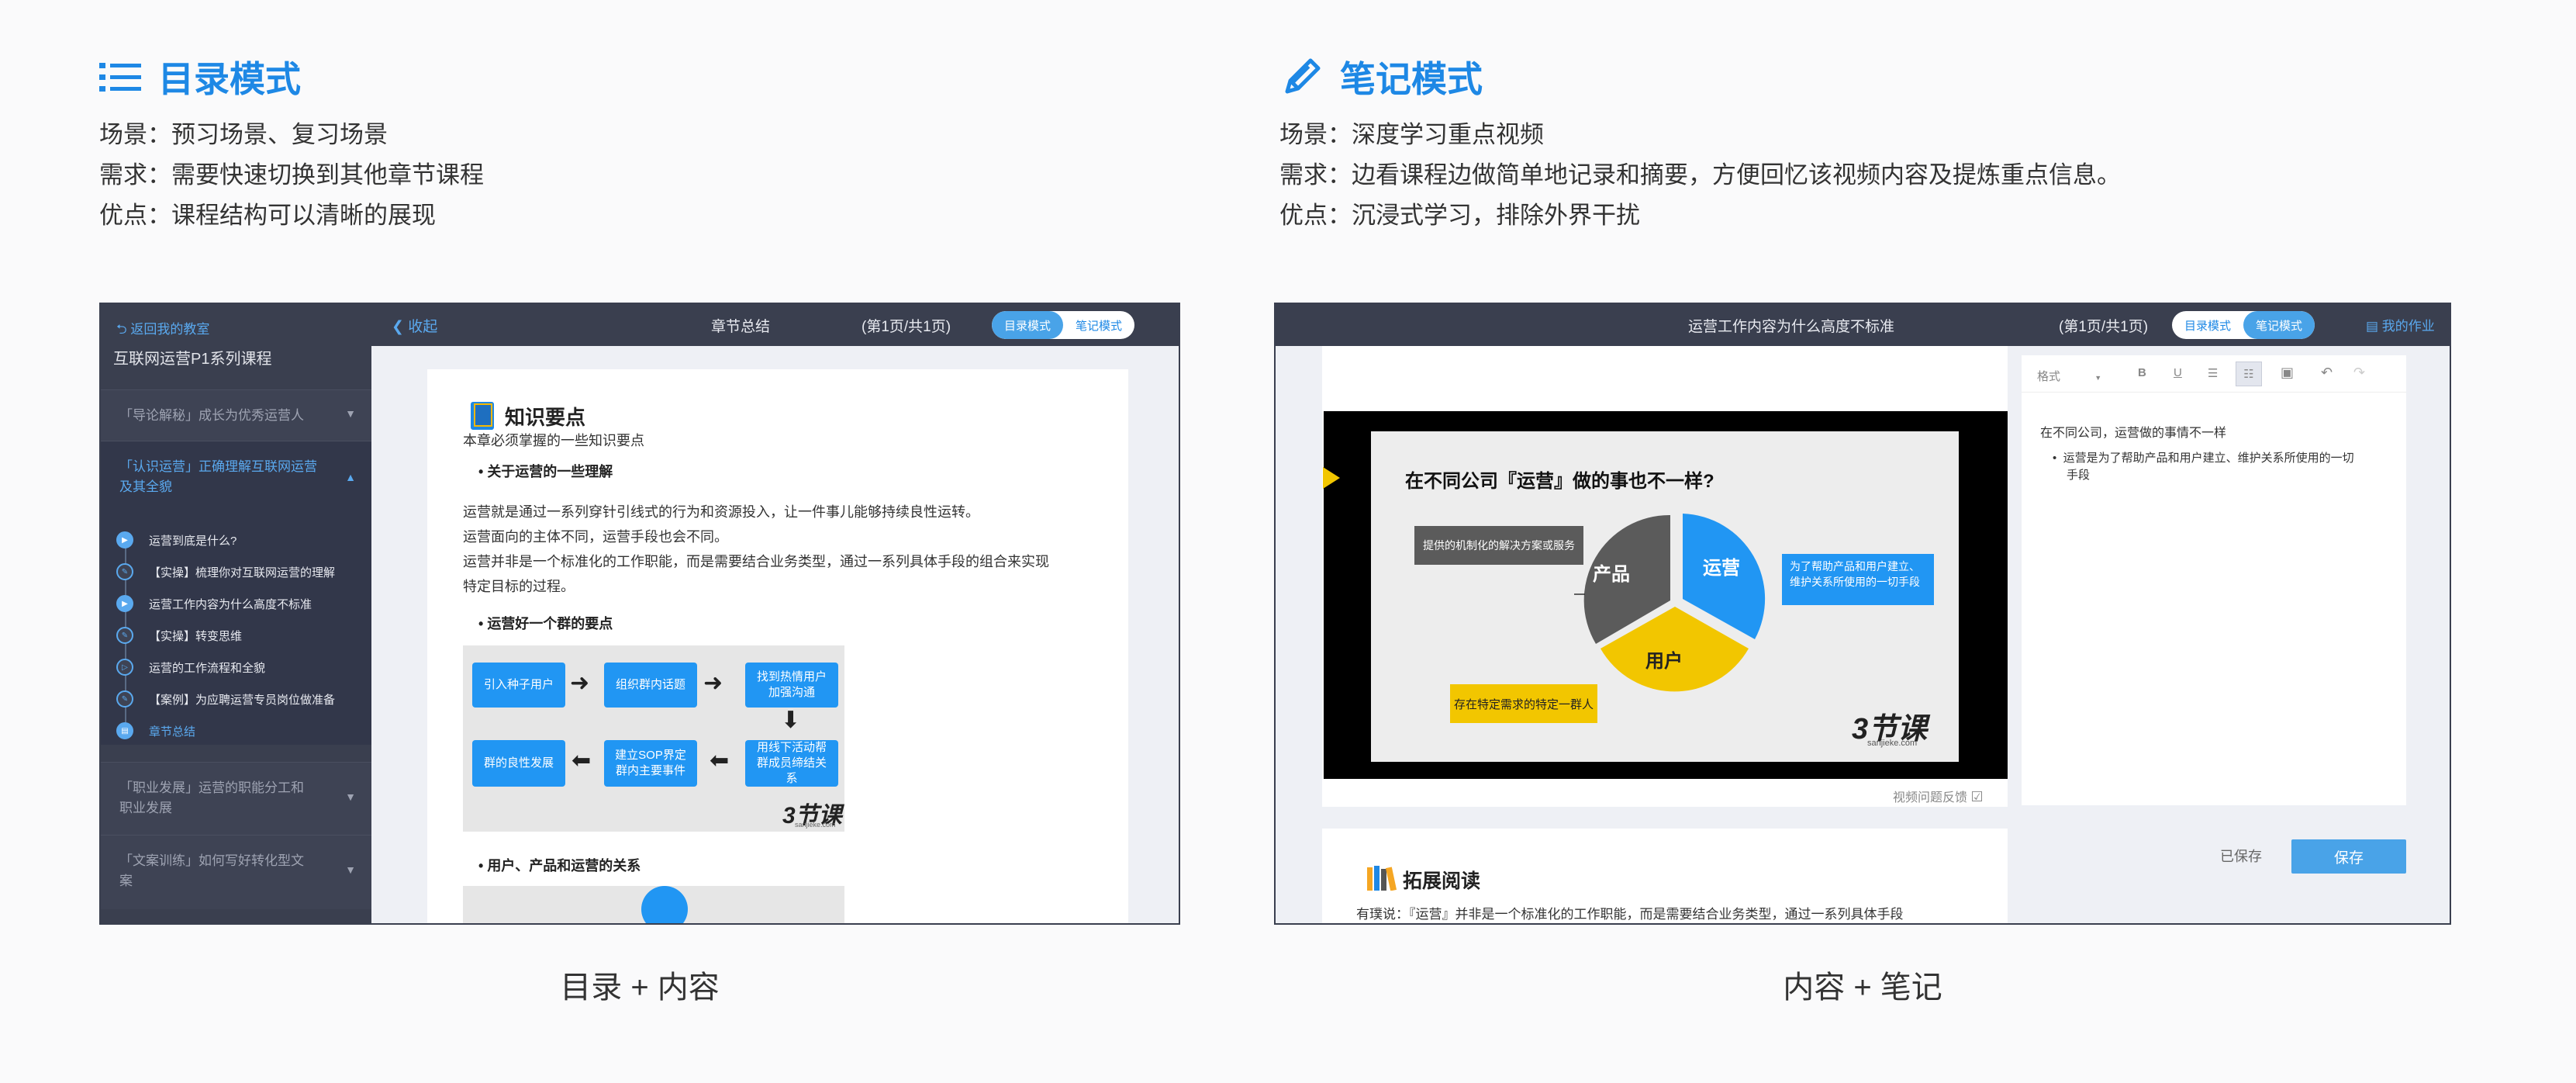  What do you see at coordinates (2104, 327) in the screenshot?
I see `page-info: (第1页/共1页)` at bounding box center [2104, 327].